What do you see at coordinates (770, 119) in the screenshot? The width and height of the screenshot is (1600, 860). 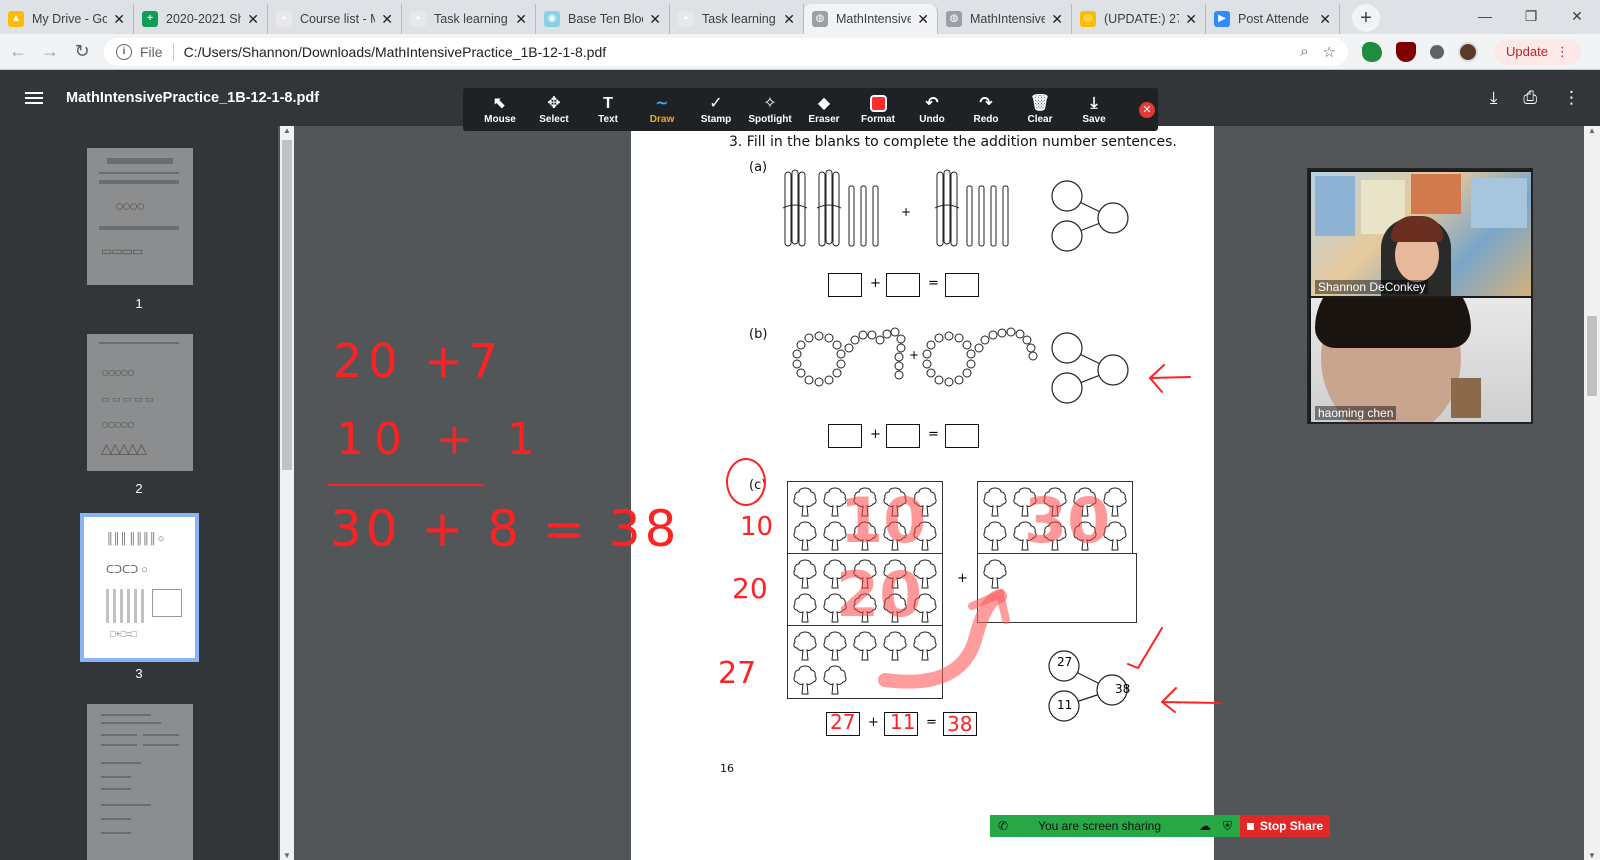 I see `spotlight-label: Spotlight` at bounding box center [770, 119].